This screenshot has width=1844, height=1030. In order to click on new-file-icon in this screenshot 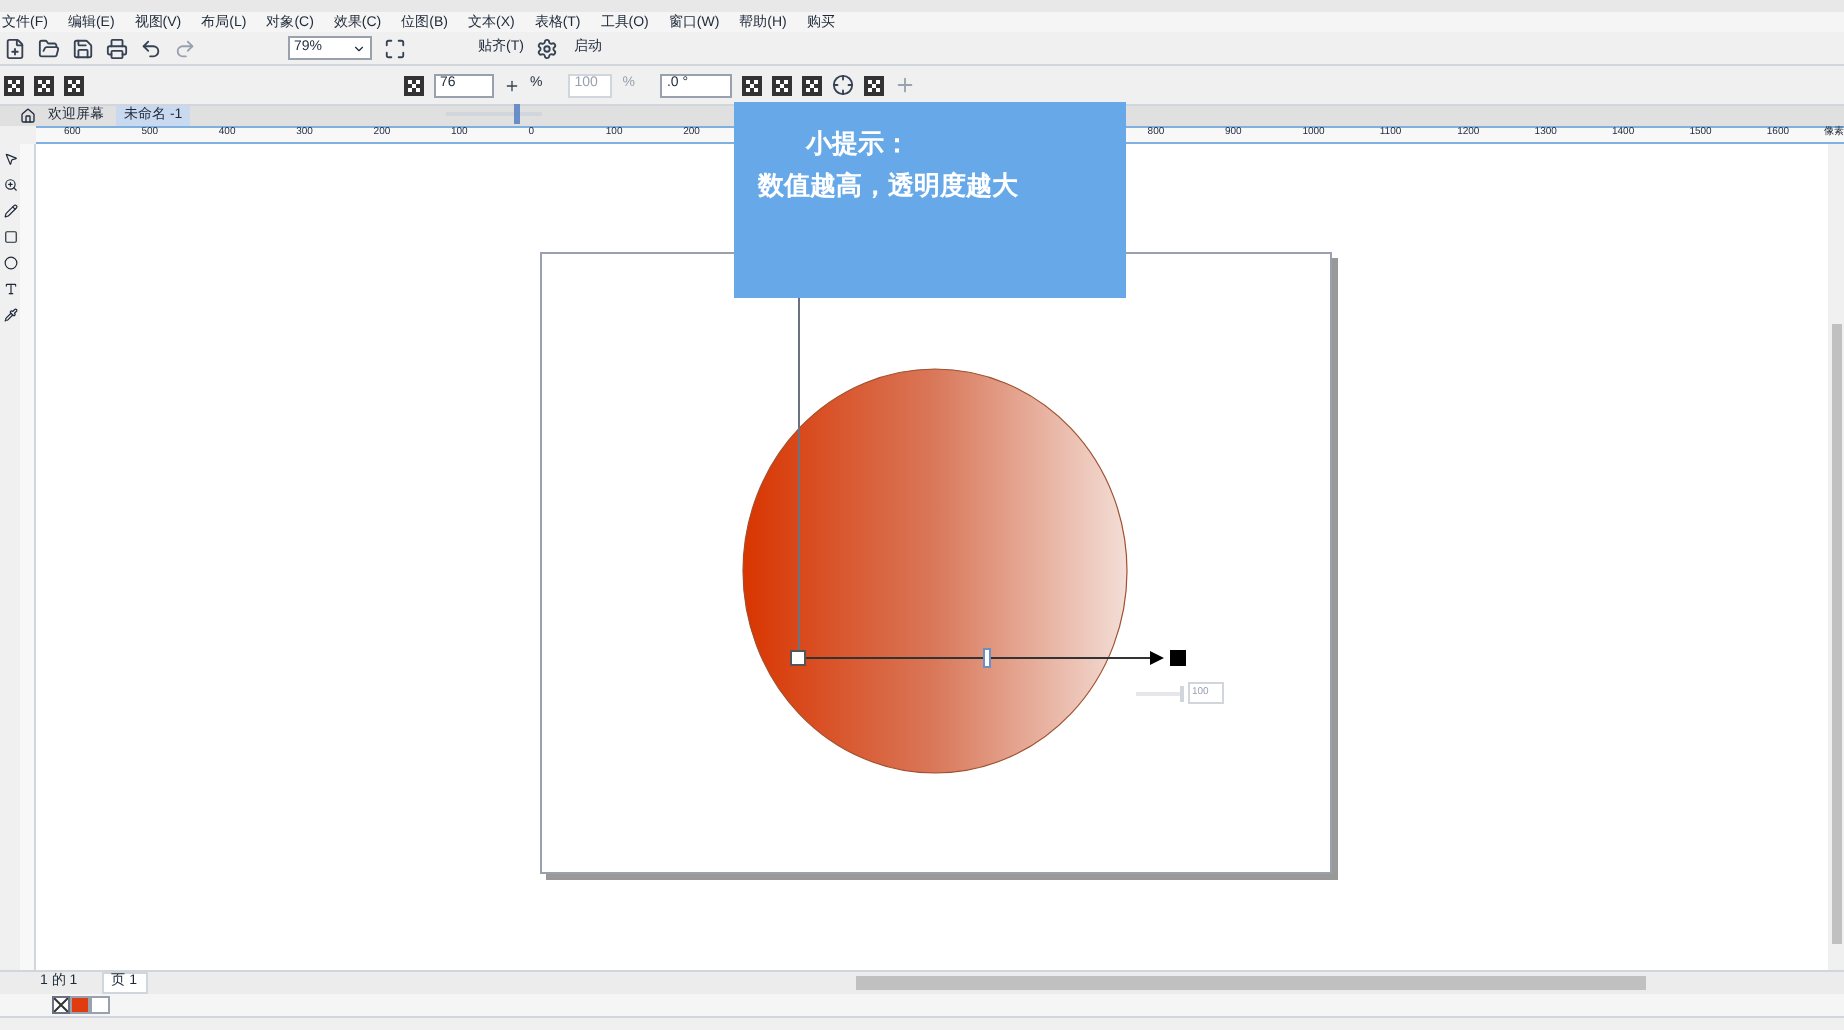, I will do `click(15, 48)`.